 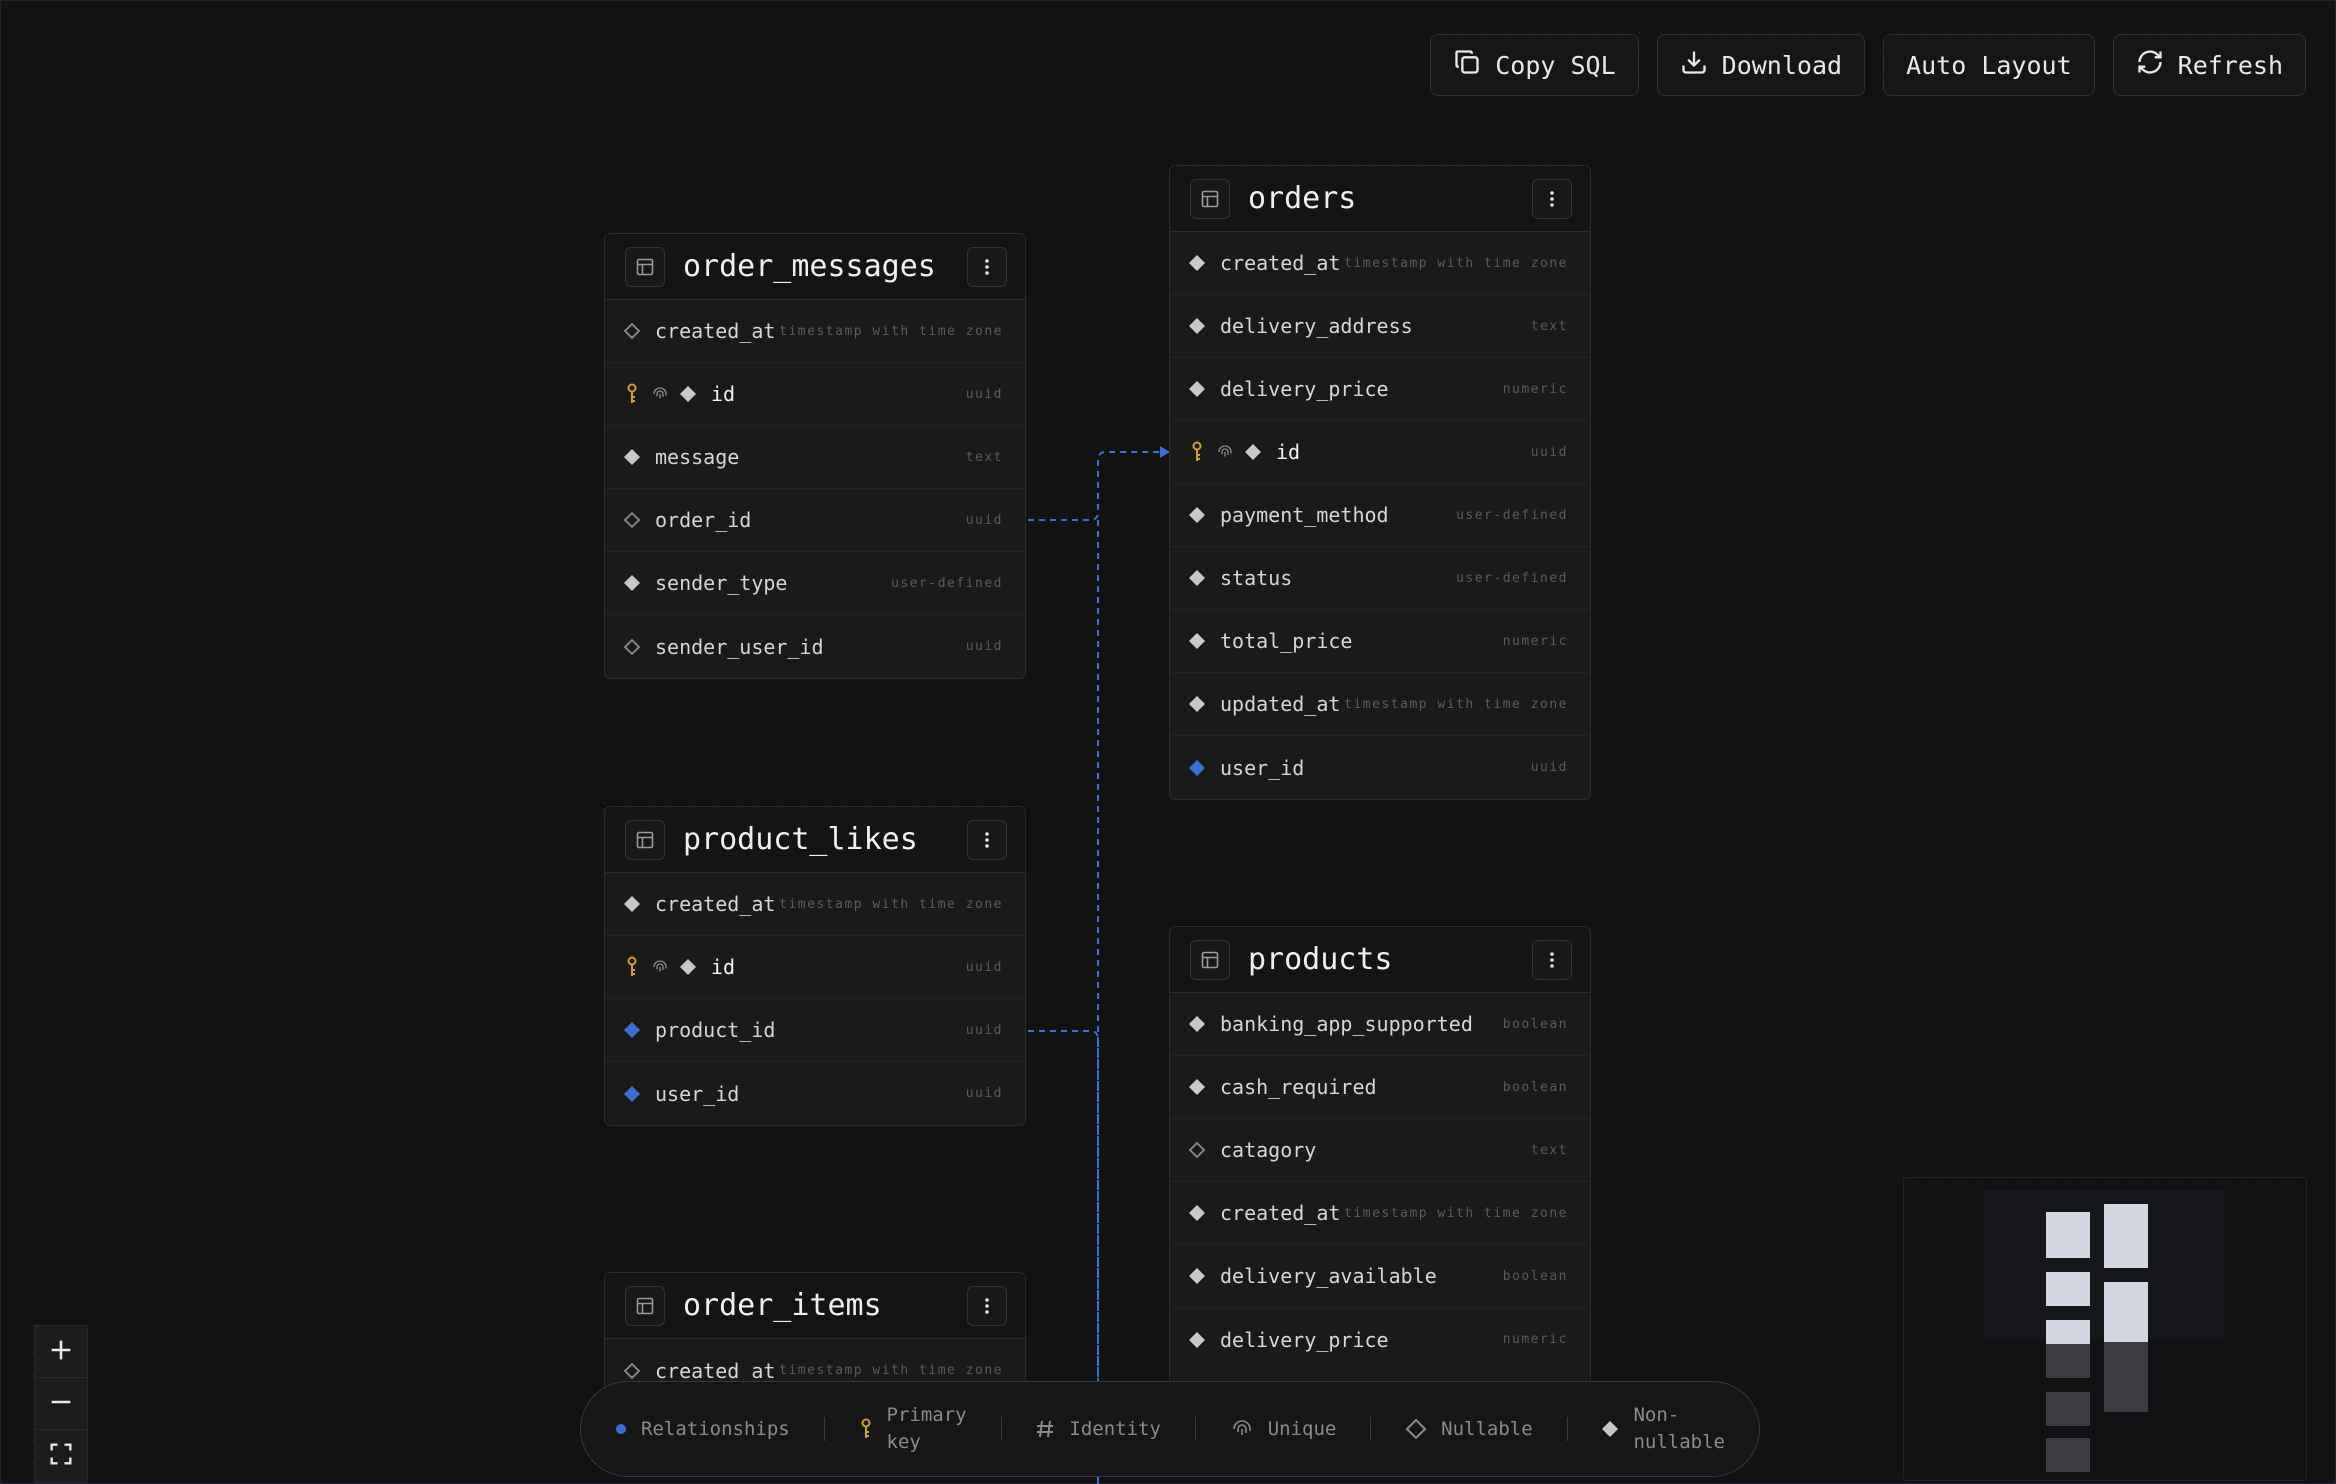 What do you see at coordinates (632, 1371) in the screenshot?
I see `hollow-diamond-icon` at bounding box center [632, 1371].